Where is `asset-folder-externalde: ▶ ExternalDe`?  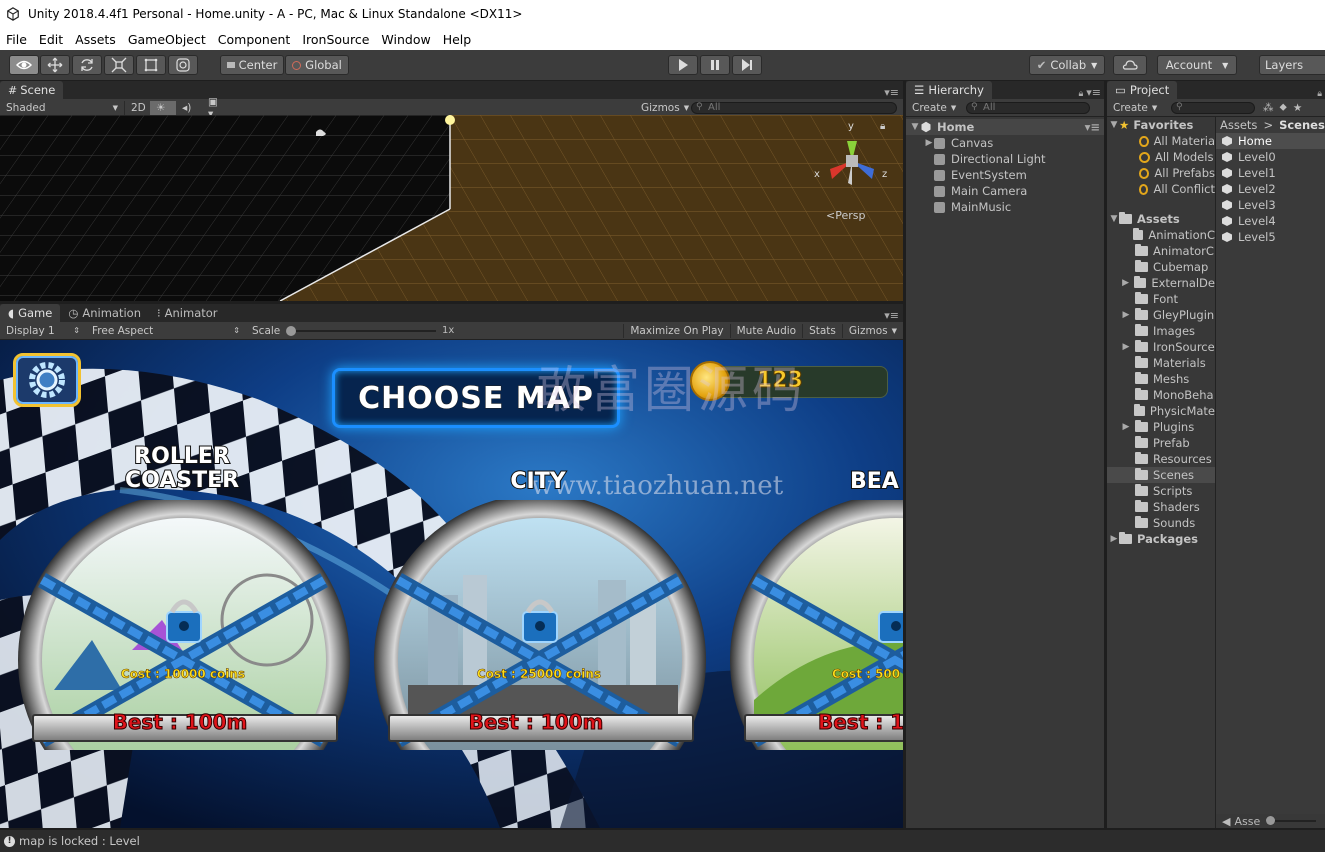
asset-folder-externalde: ▶ ExternalDe is located at coordinates (1161, 283).